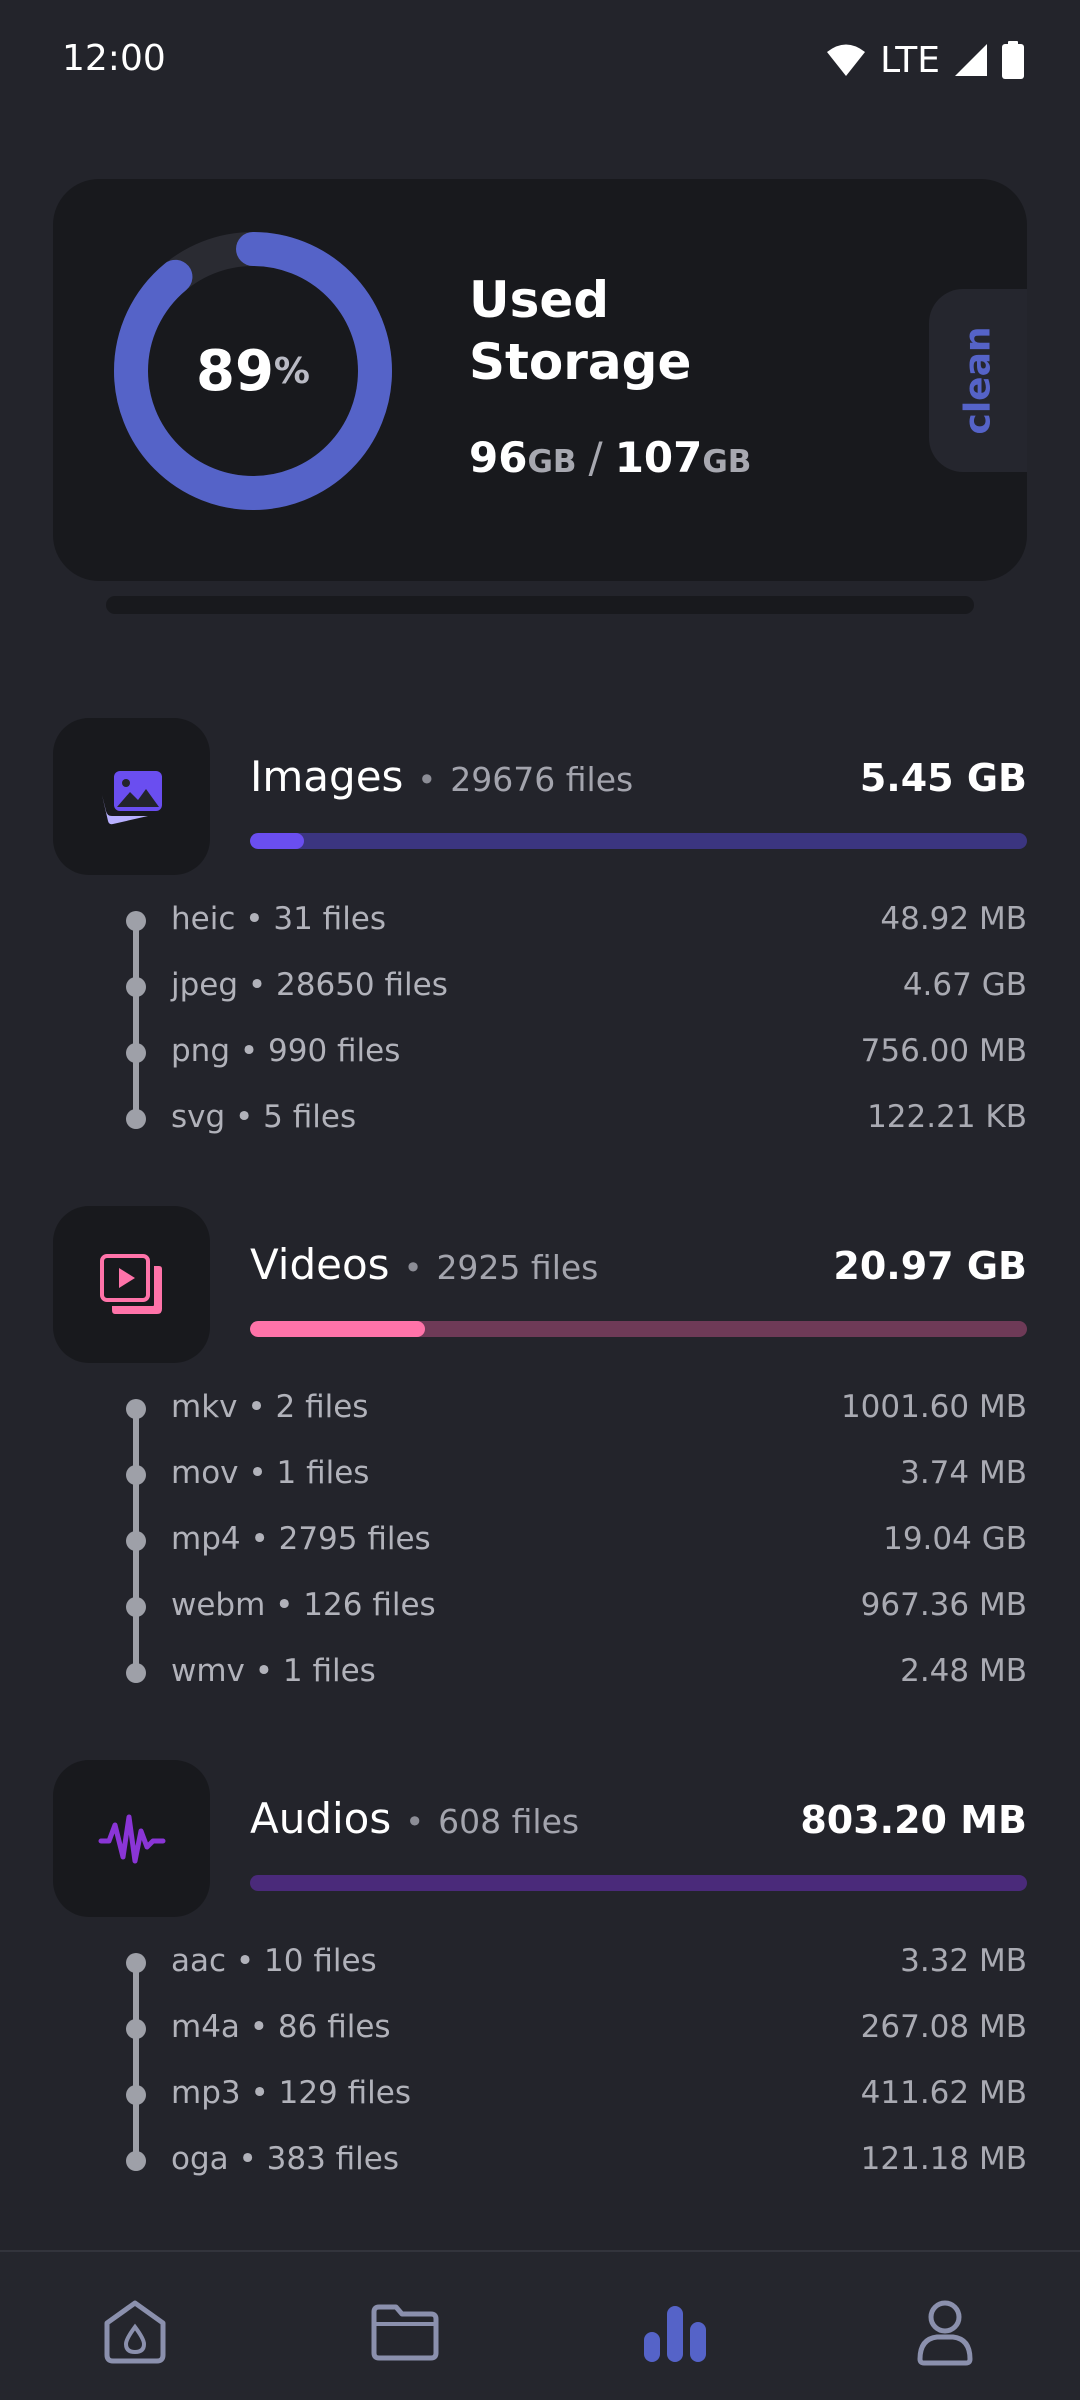 Image resolution: width=1080 pixels, height=2400 pixels. Describe the element at coordinates (540, 1673) in the screenshot. I see `file-type-row: wmv • 1 files 2.48 MB` at that location.